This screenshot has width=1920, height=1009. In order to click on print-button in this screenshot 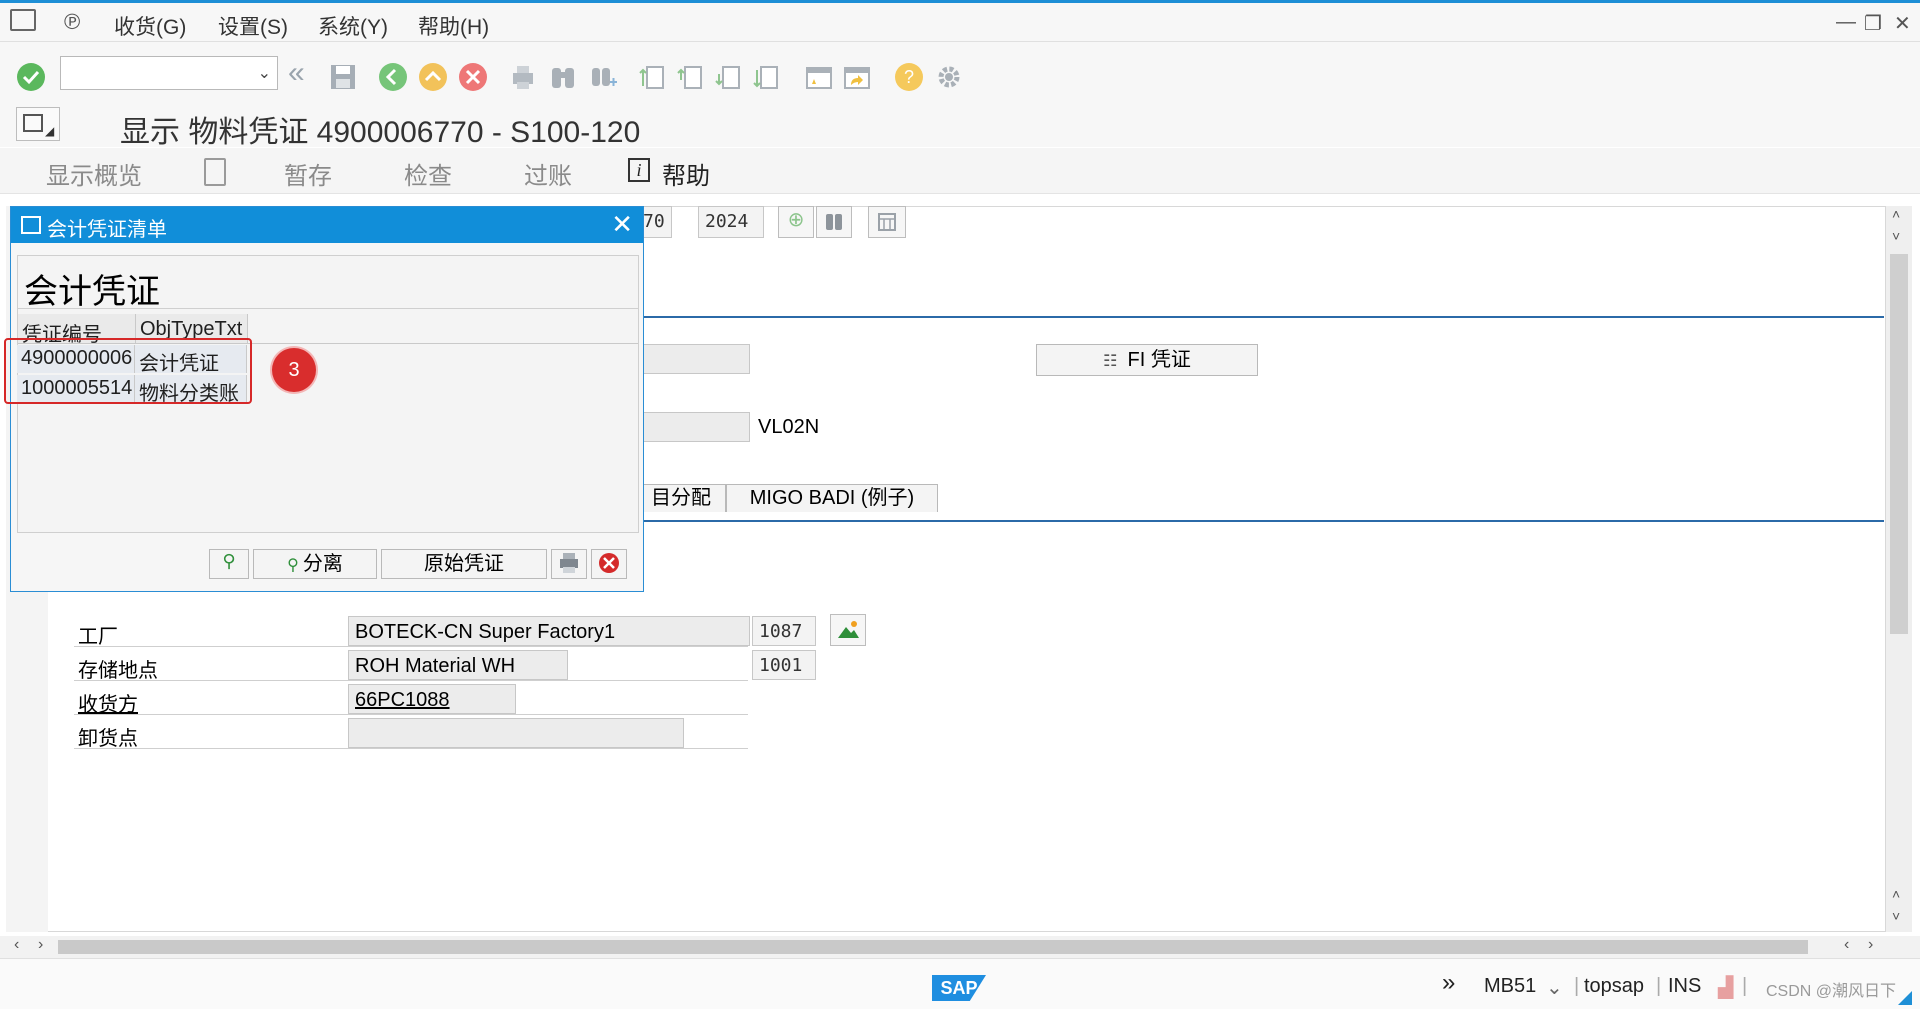, I will do `click(569, 564)`.